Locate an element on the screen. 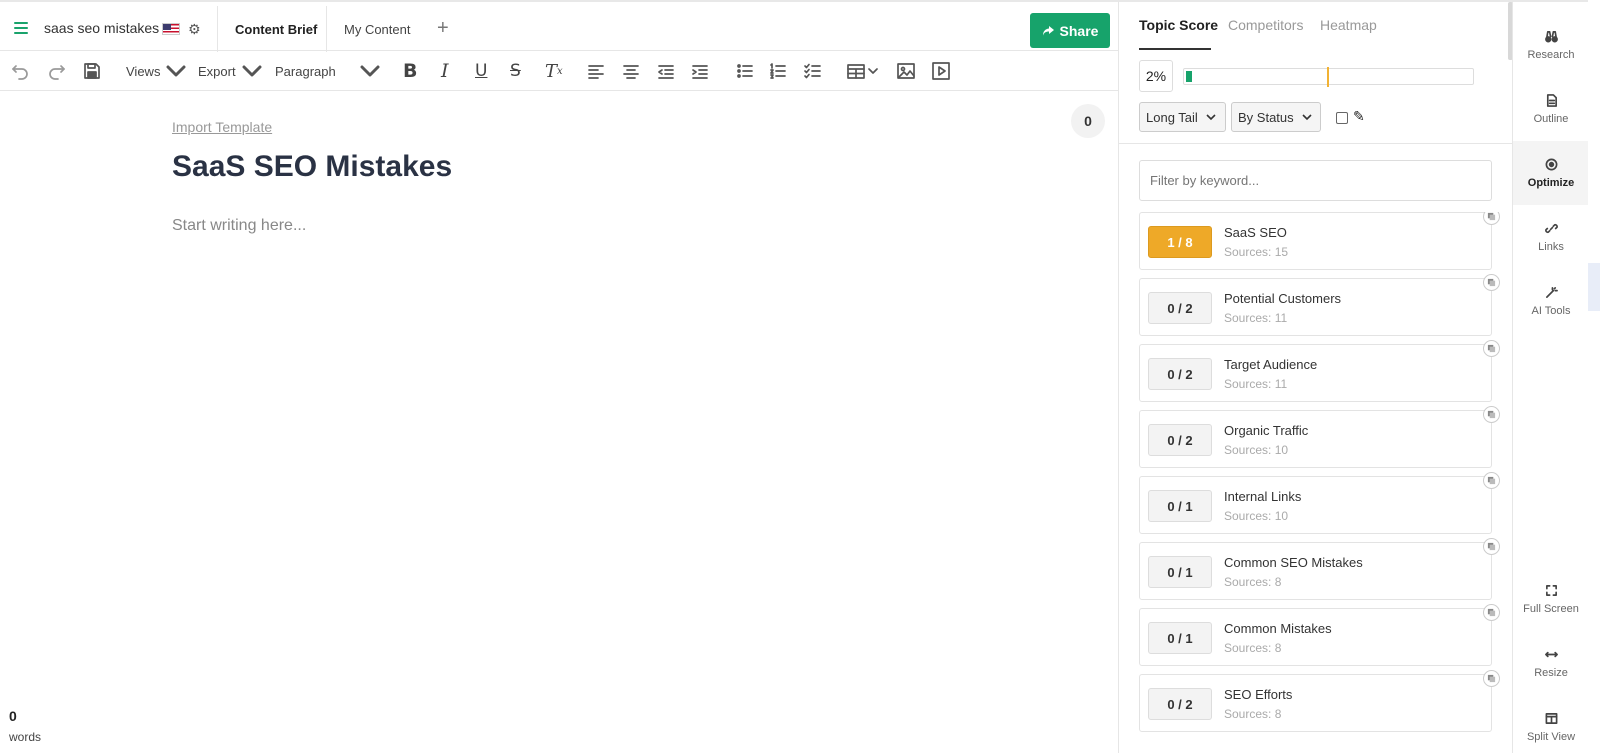  share-arrow-icon is located at coordinates (1048, 30).